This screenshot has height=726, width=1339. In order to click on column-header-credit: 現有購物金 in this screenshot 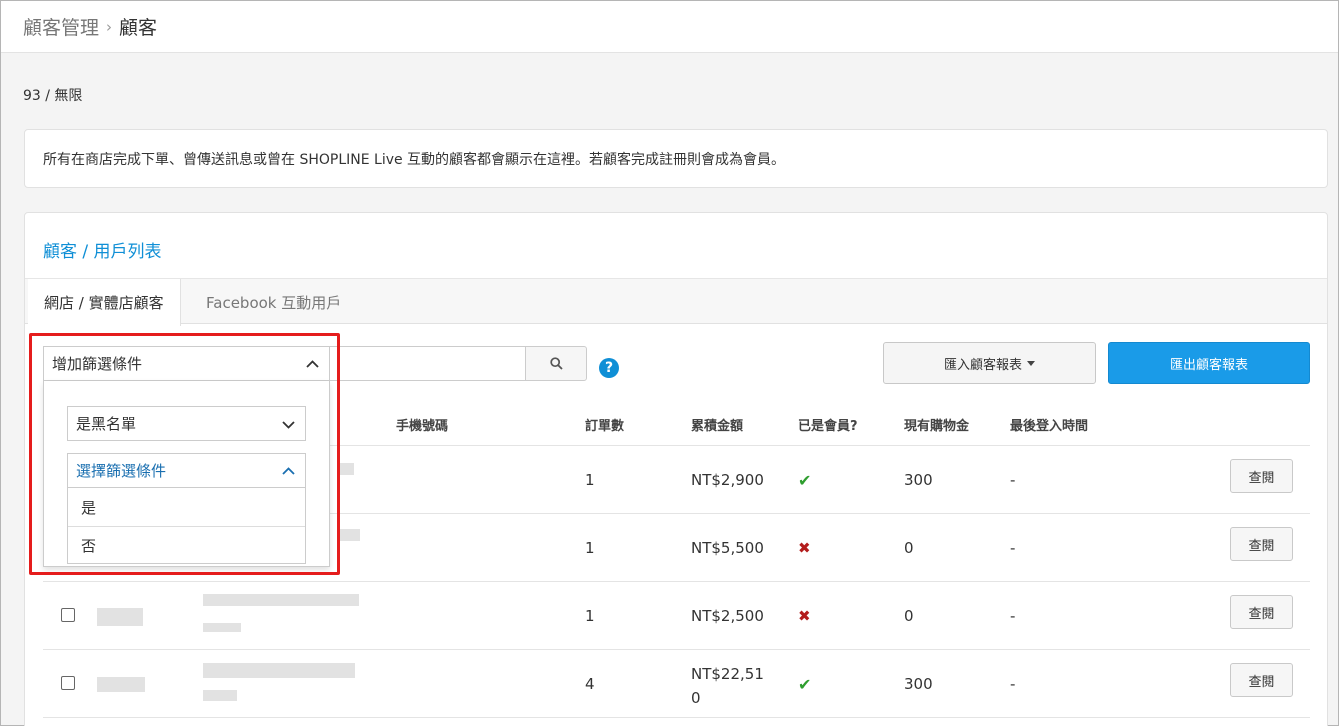, I will do `click(937, 426)`.